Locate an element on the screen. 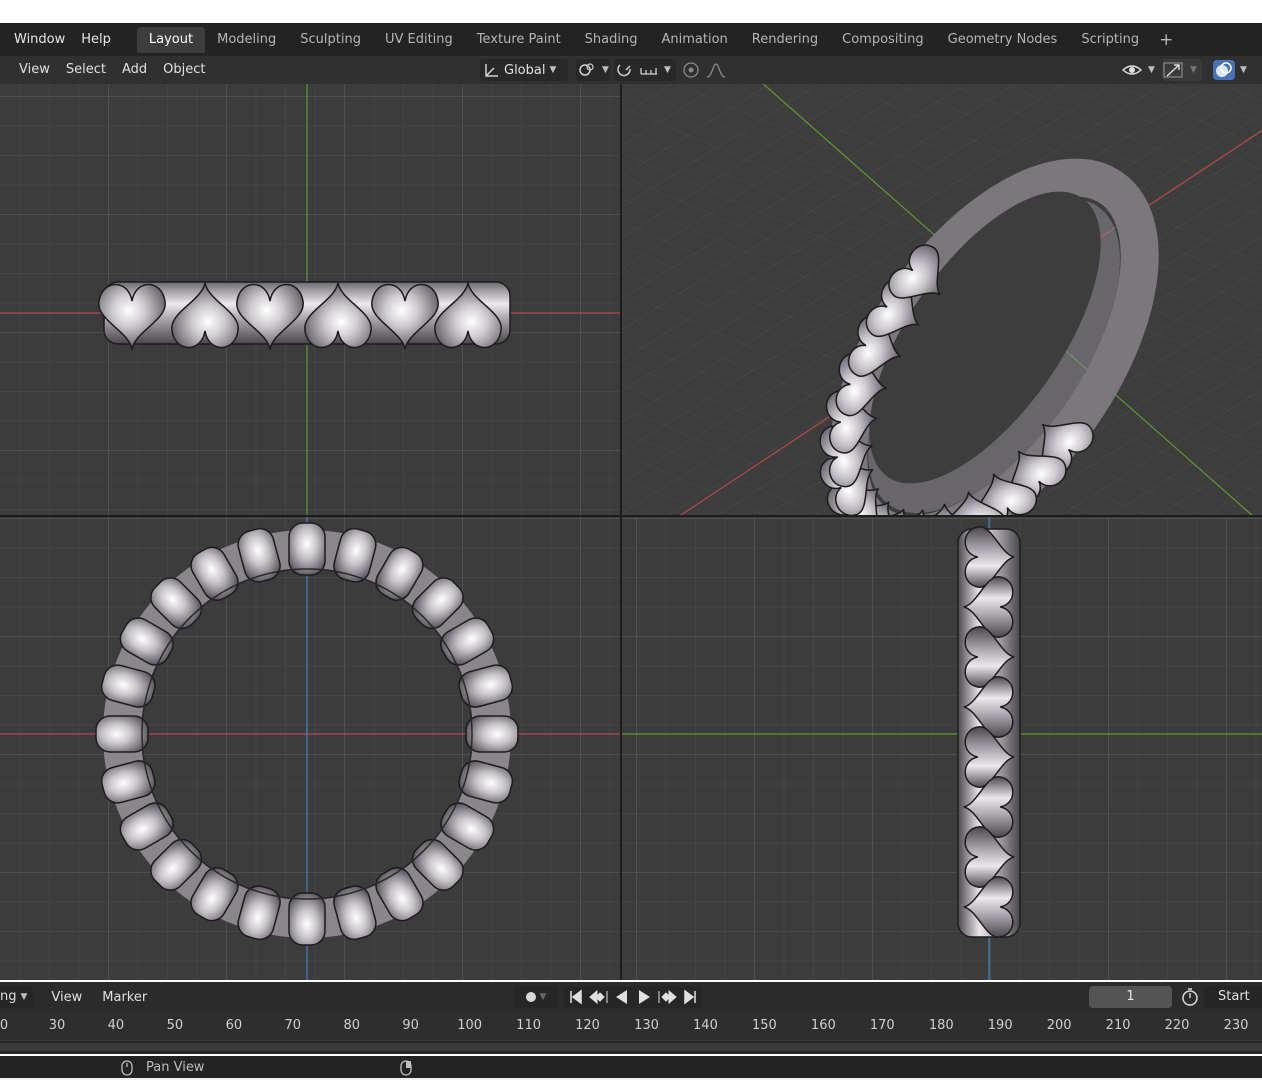 The image size is (1262, 1080). overlay-toggle: ▼ is located at coordinates (1235, 70).